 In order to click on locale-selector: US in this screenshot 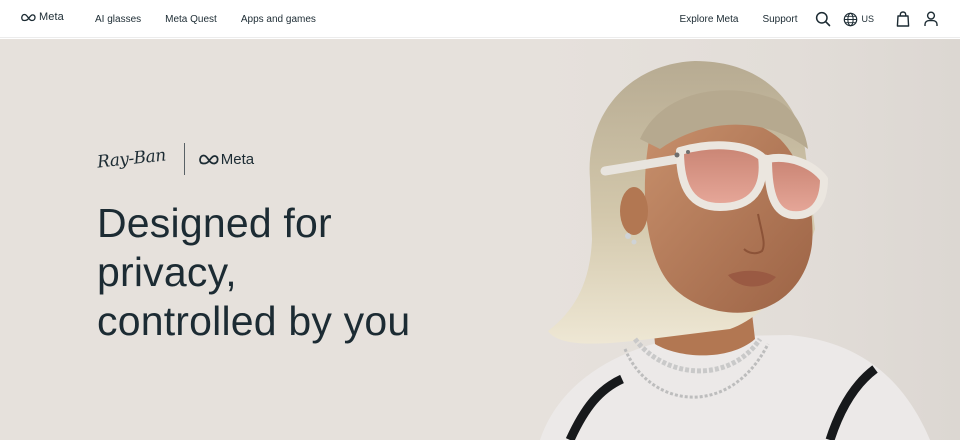, I will do `click(858, 19)`.